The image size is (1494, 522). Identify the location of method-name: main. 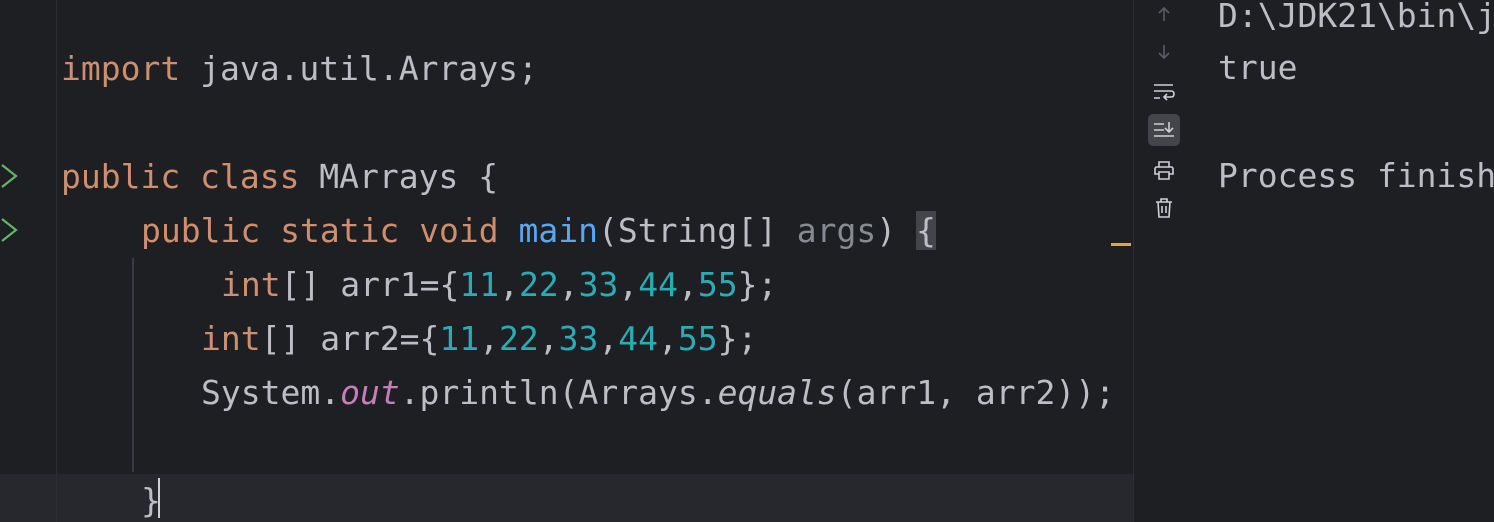
(558, 230).